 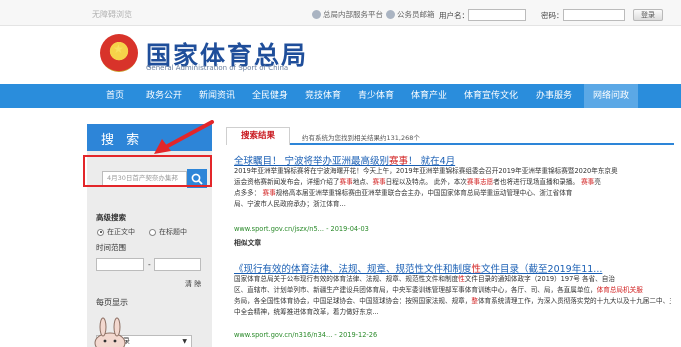 I want to click on nav-item-culture: 体育宣传文化, so click(x=491, y=96).